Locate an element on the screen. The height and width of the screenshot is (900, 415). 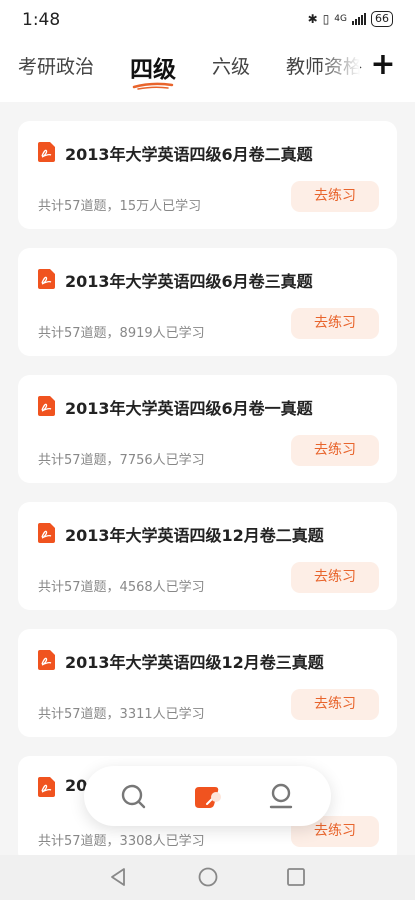
exam-card: 2013年大学英语四级6月卷二真题 共计57道题，15万人已学习 去练习 is located at coordinates (207, 175).